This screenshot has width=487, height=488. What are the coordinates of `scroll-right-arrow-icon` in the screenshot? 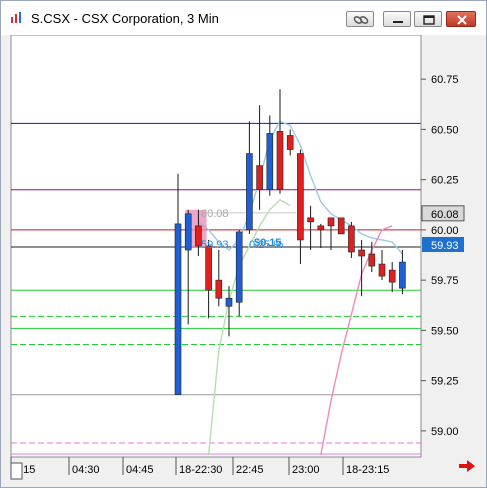 It's located at (467, 466).